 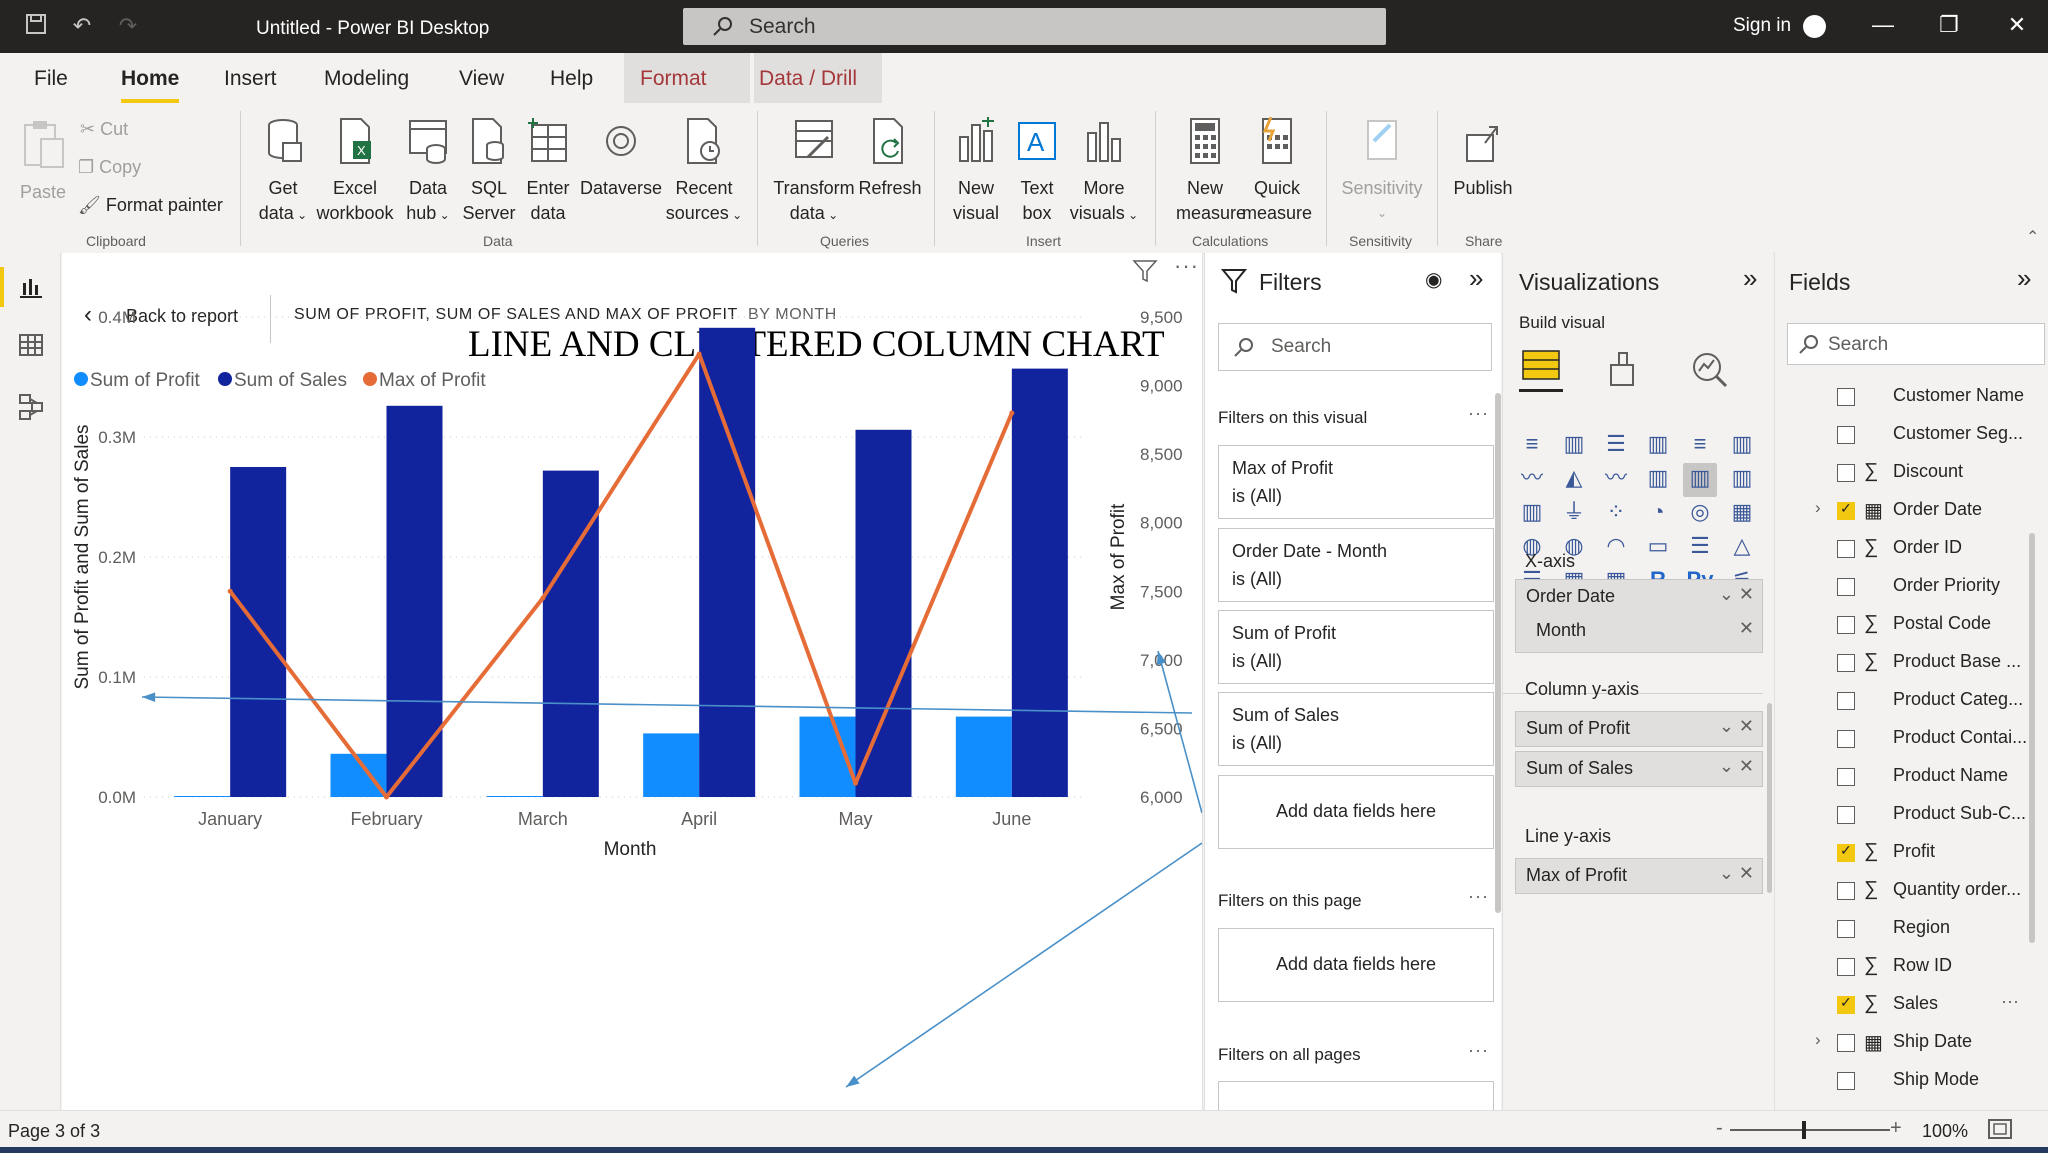 I want to click on paste-button: Paste, so click(x=43, y=162).